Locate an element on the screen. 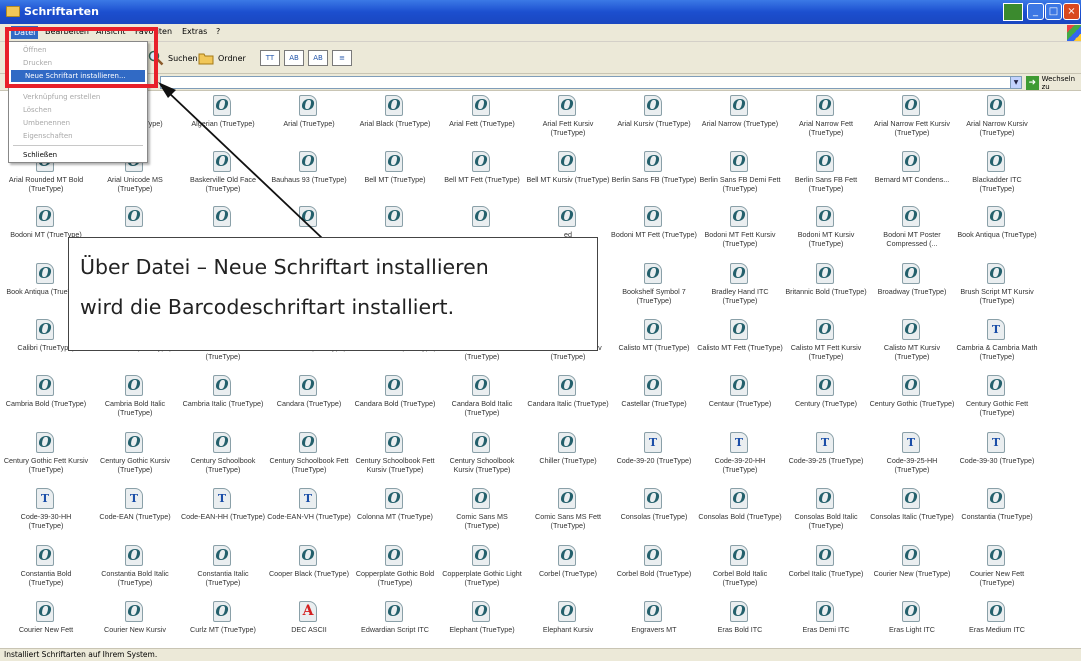 This screenshot has width=1081, height=661. font-item: O Book Antiqua (TrueType) is located at coordinates (997, 232).